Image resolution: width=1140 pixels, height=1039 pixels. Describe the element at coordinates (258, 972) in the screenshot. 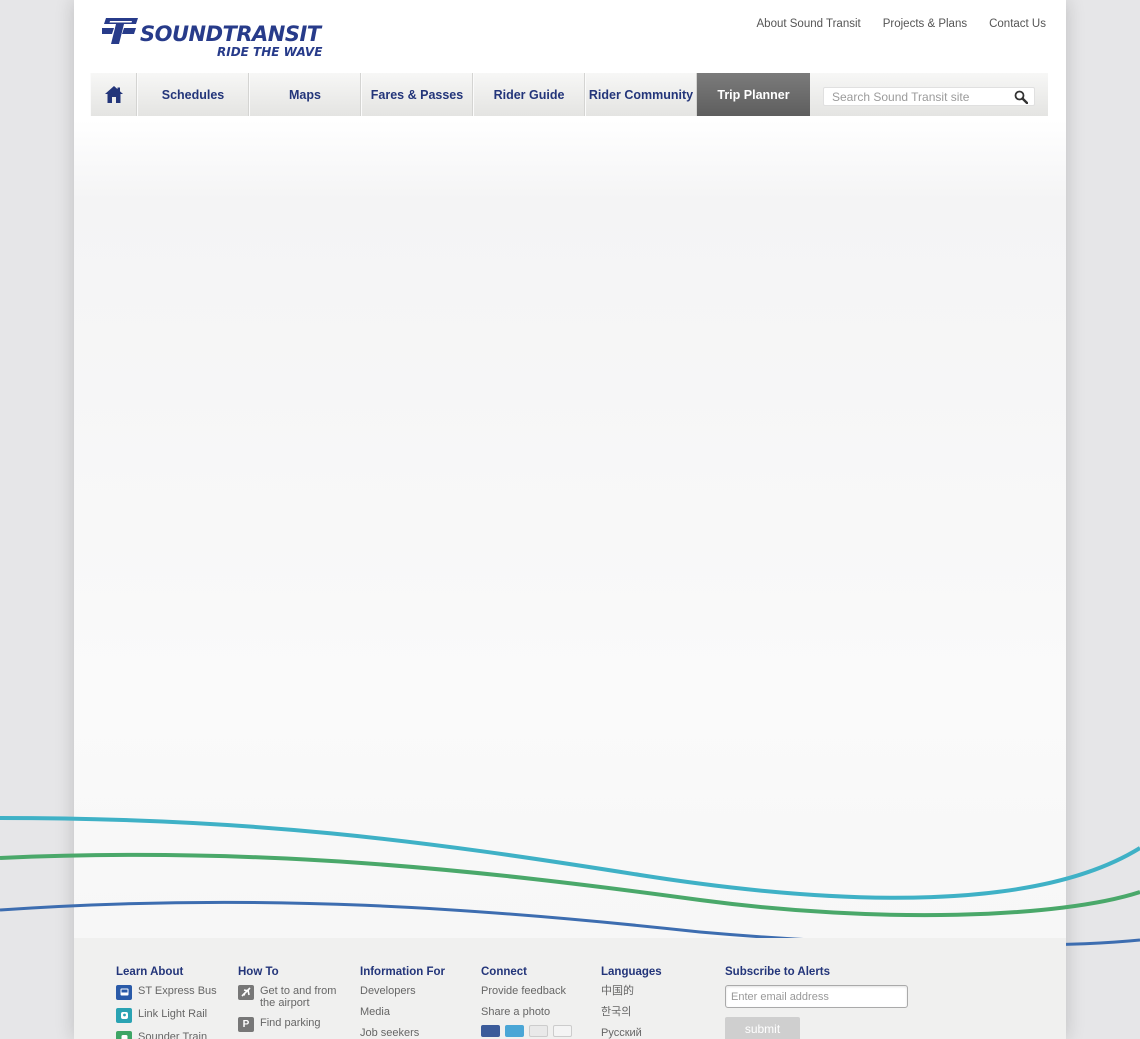

I see `how-to-heading: How To` at that location.